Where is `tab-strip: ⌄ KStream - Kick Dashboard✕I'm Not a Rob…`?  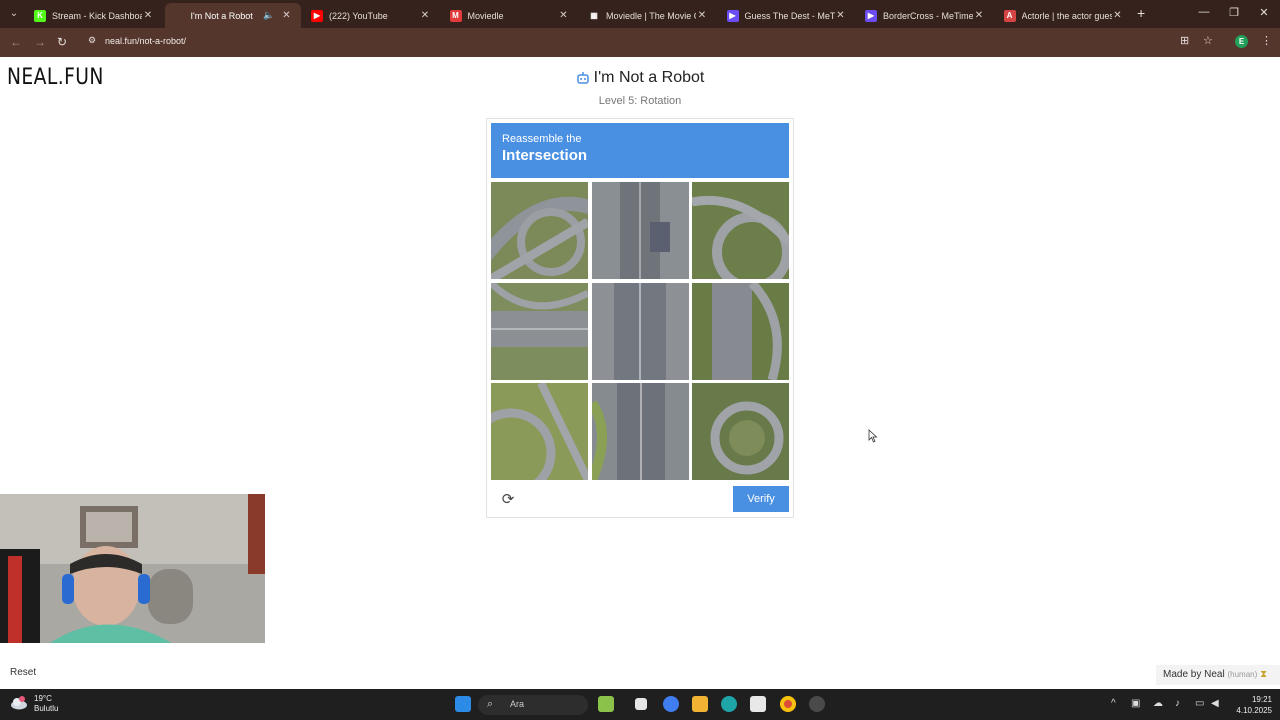
tab-strip: ⌄ KStream - Kick Dashboard✕I'm Not a Rob… is located at coordinates (640, 14).